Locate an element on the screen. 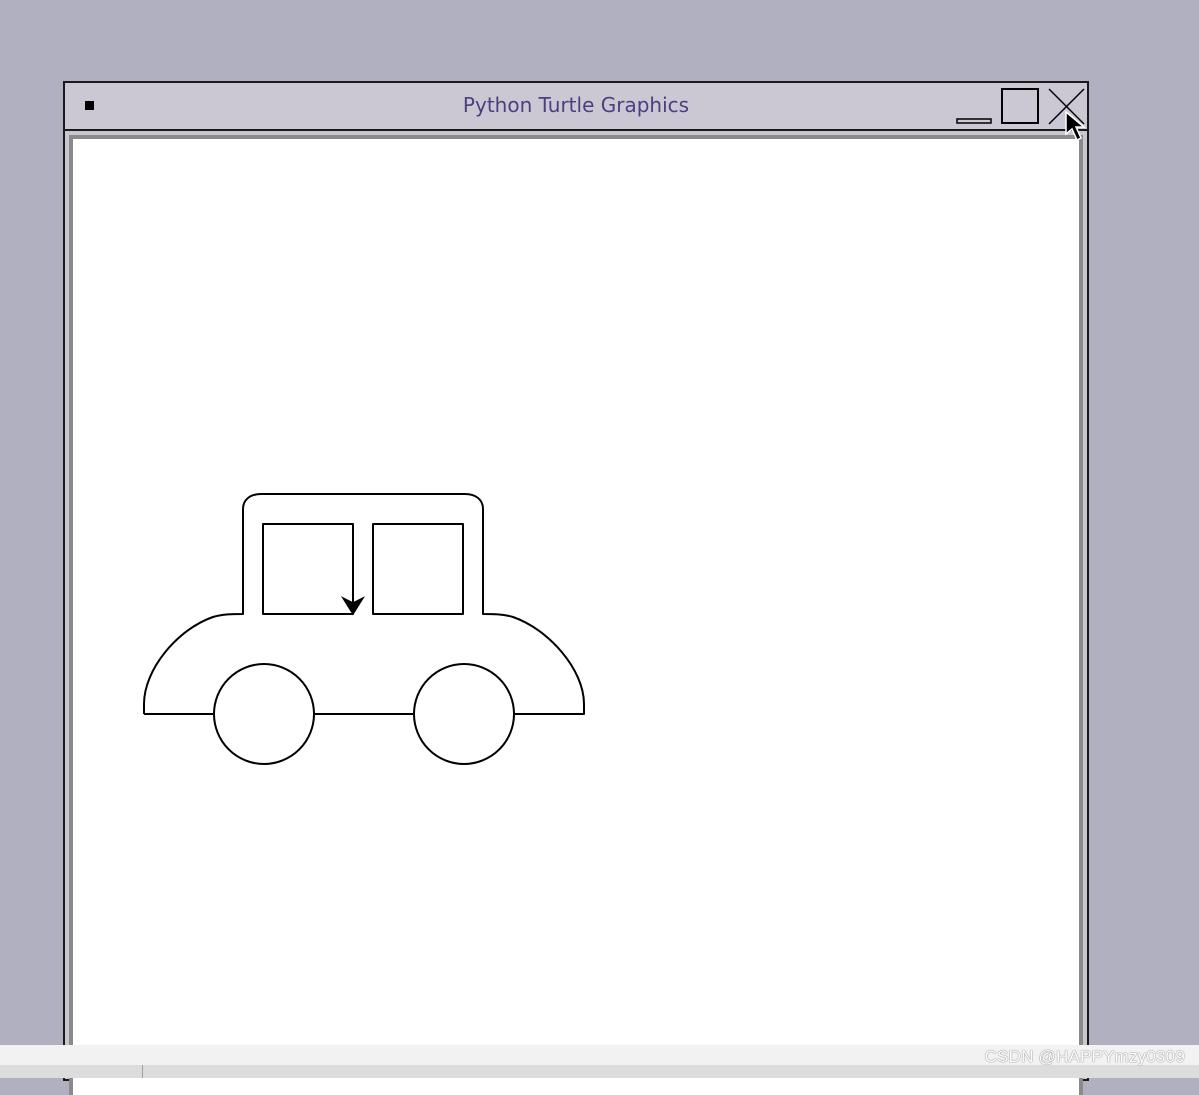 The width and height of the screenshot is (1199, 1095). car-drawing is located at coordinates (364, 629).